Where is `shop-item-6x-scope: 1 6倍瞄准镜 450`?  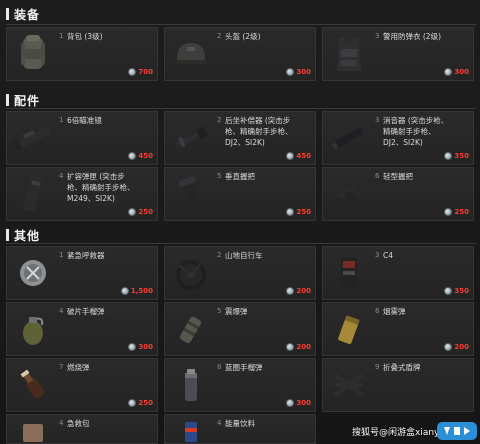 shop-item-6x-scope: 1 6倍瞄准镜 450 is located at coordinates (82, 138).